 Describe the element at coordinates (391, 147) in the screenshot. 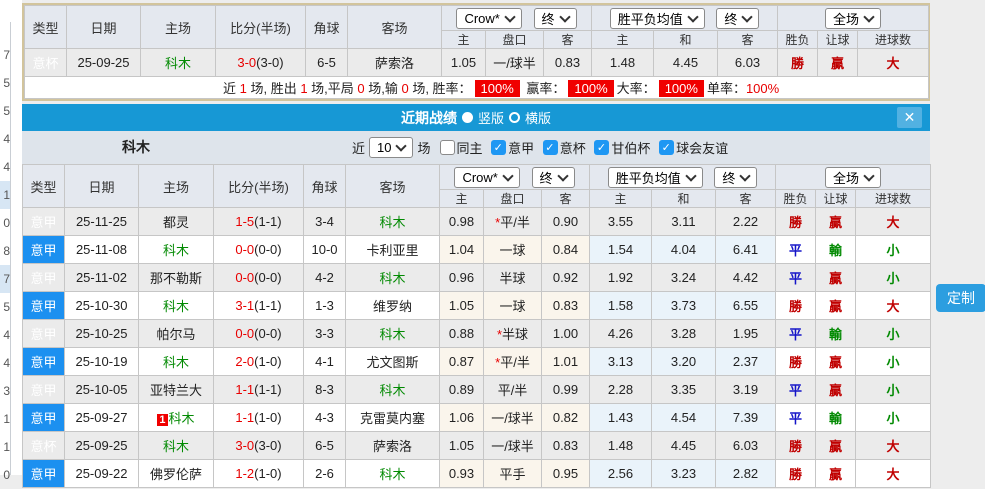

I see `match-count-select: 10` at that location.